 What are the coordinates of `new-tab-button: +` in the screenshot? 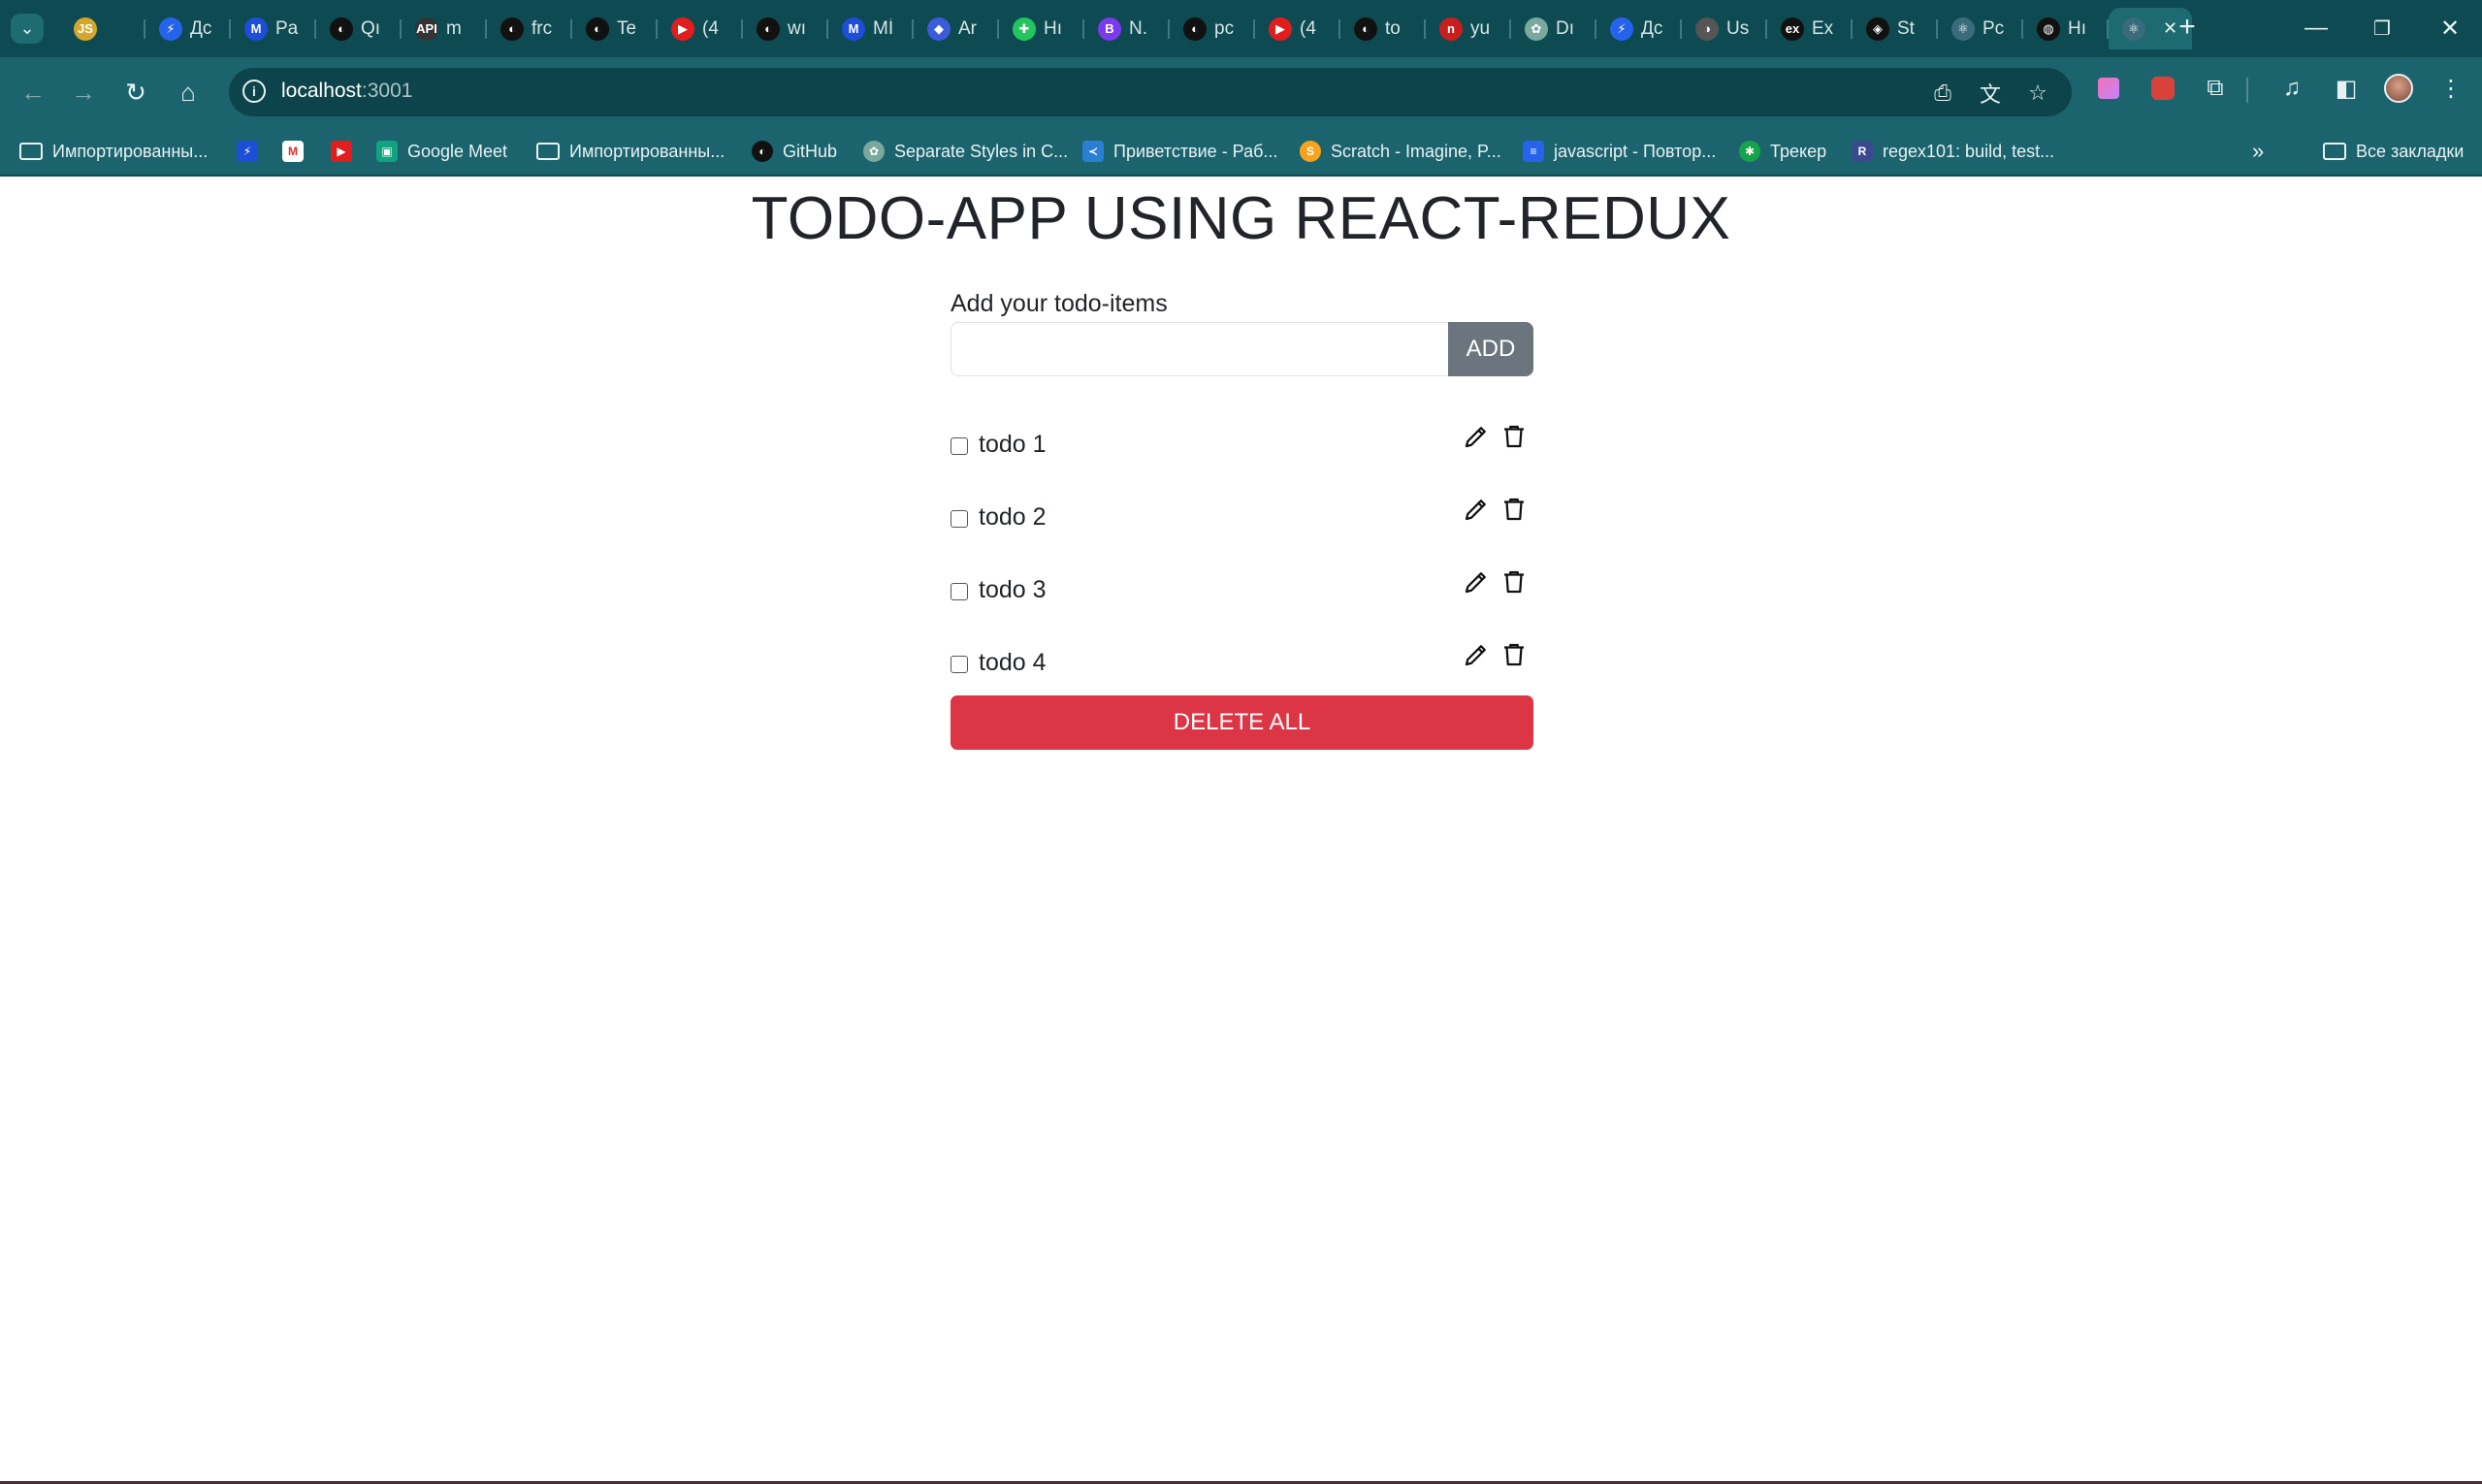 It's located at (2187, 28).